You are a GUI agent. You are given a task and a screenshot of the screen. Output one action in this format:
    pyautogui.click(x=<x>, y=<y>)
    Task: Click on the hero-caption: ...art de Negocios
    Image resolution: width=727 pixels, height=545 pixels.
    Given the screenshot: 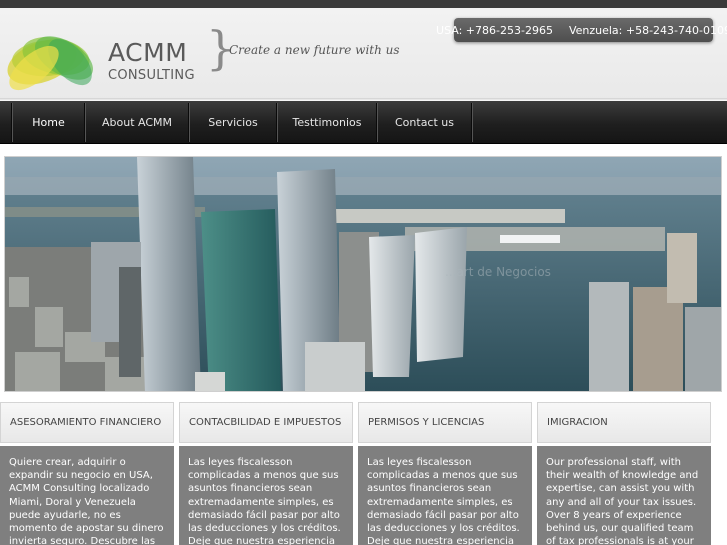 What is the action you would take?
    pyautogui.click(x=498, y=272)
    